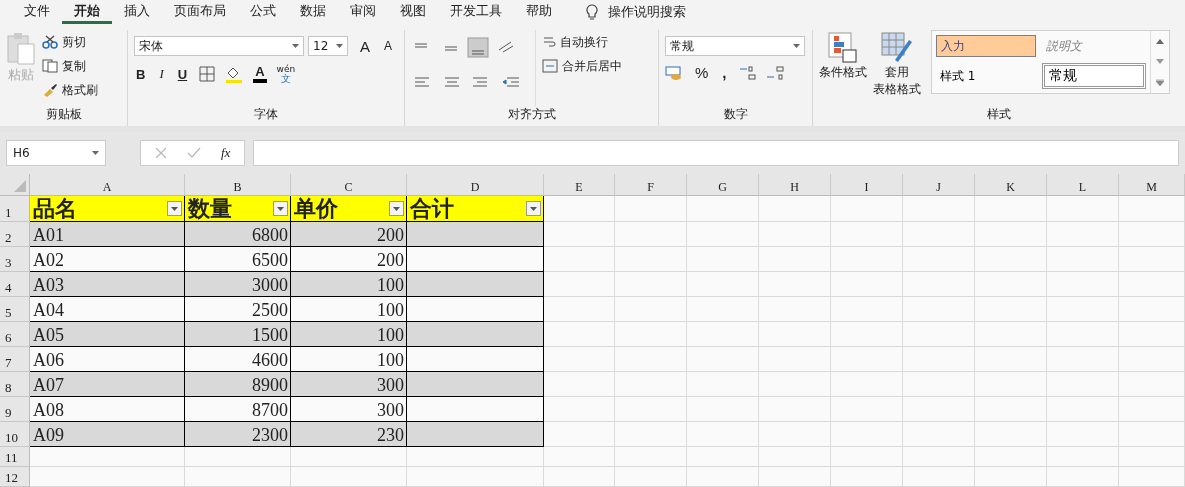  Describe the element at coordinates (475, 185) in the screenshot. I see `column-header: D` at that location.